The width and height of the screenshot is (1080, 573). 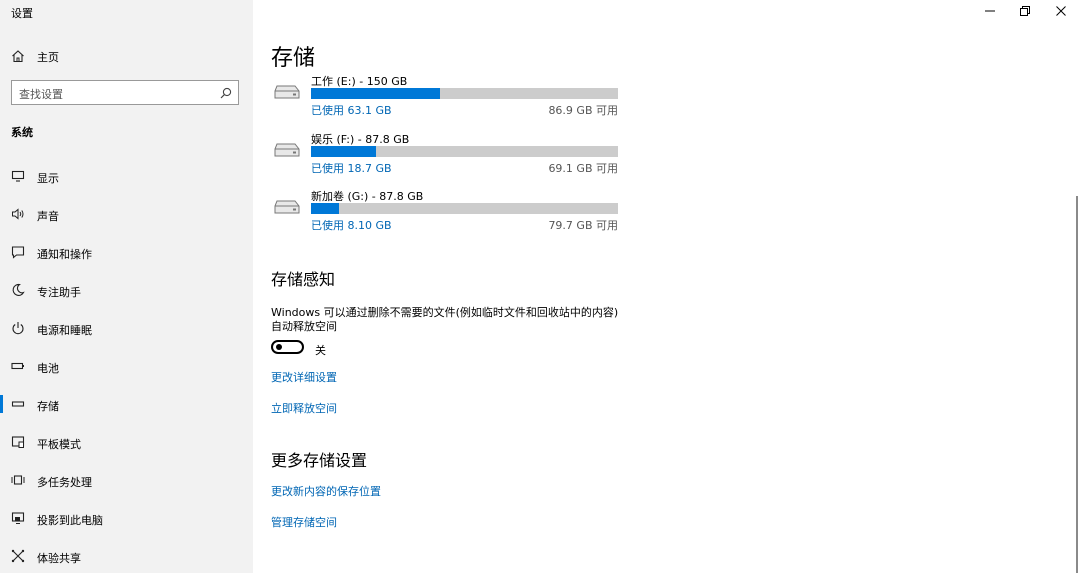 I want to click on drive-name: 娱乐 (F:) - 87.8 GB, so click(x=360, y=139).